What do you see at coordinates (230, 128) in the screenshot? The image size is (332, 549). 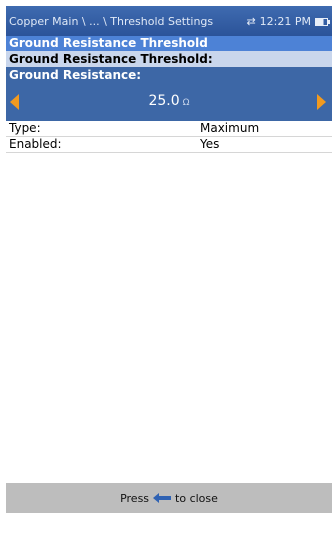 I see `property-value: Maximum` at bounding box center [230, 128].